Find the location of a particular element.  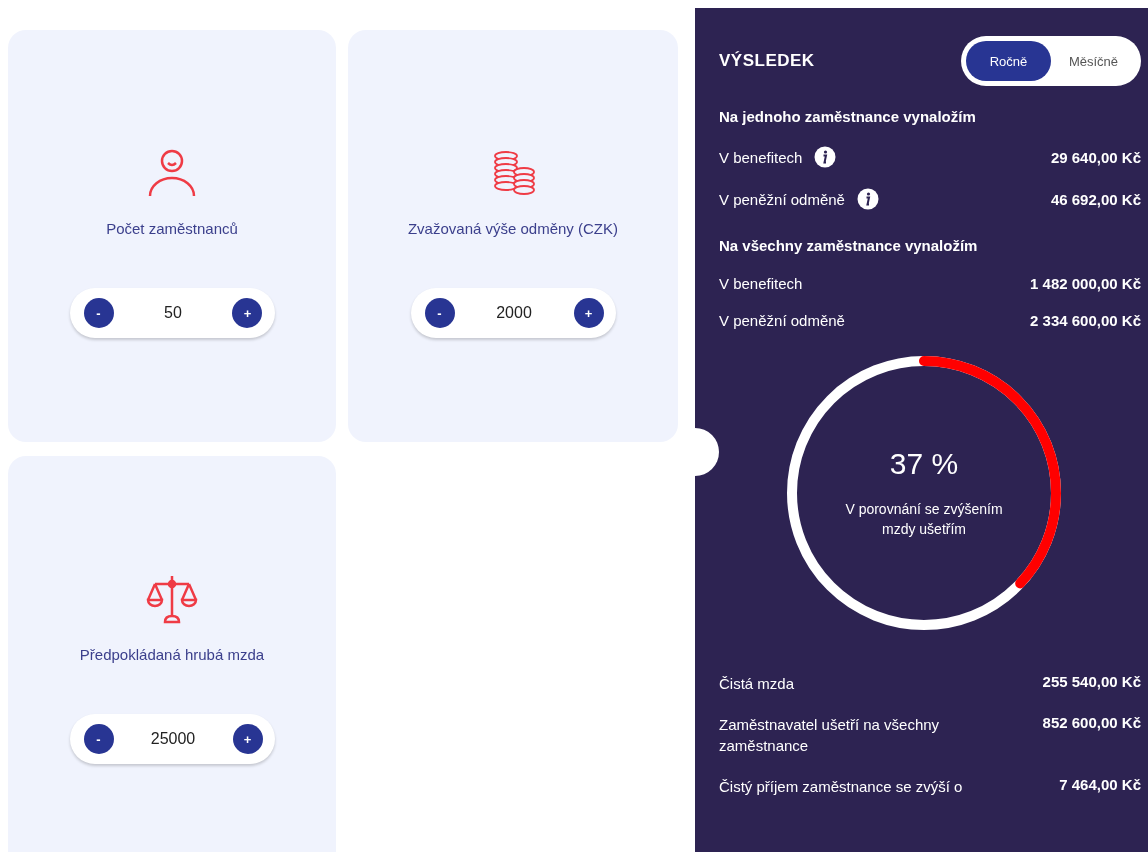

summary-value: 7 464,00 Kč is located at coordinates (1100, 784).